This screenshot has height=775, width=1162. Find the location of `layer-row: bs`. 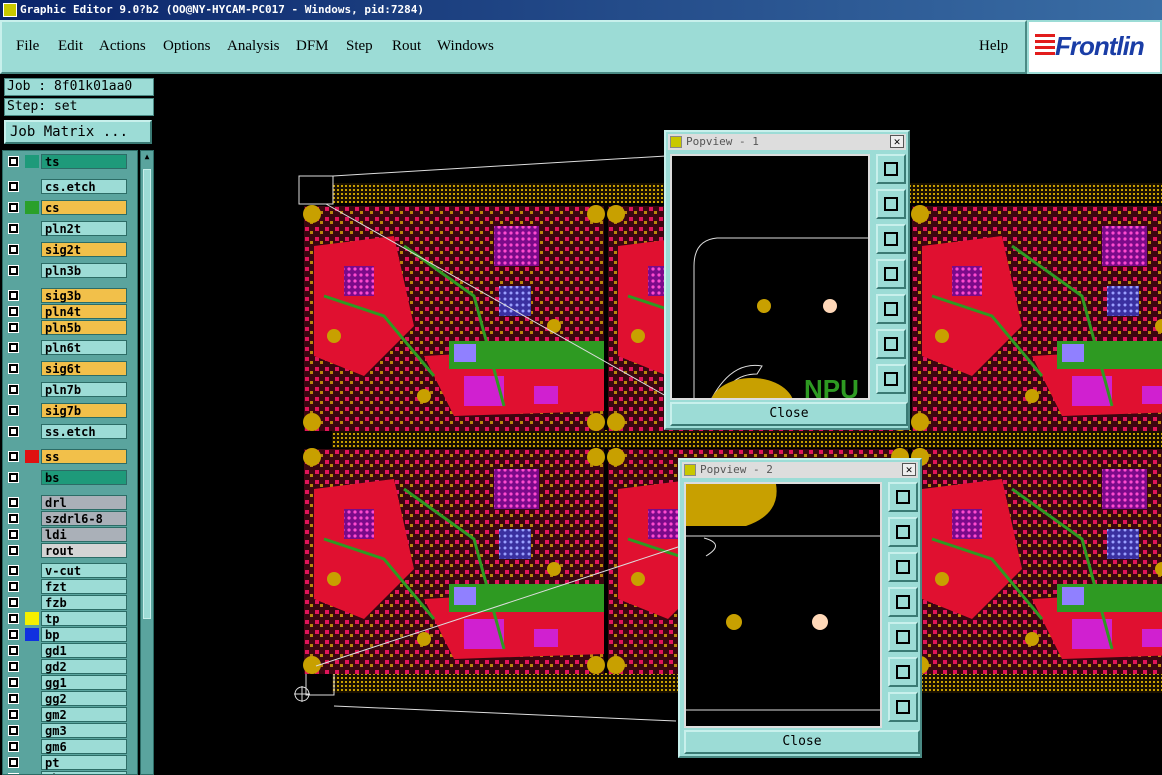

layer-row: bs is located at coordinates (66, 477).